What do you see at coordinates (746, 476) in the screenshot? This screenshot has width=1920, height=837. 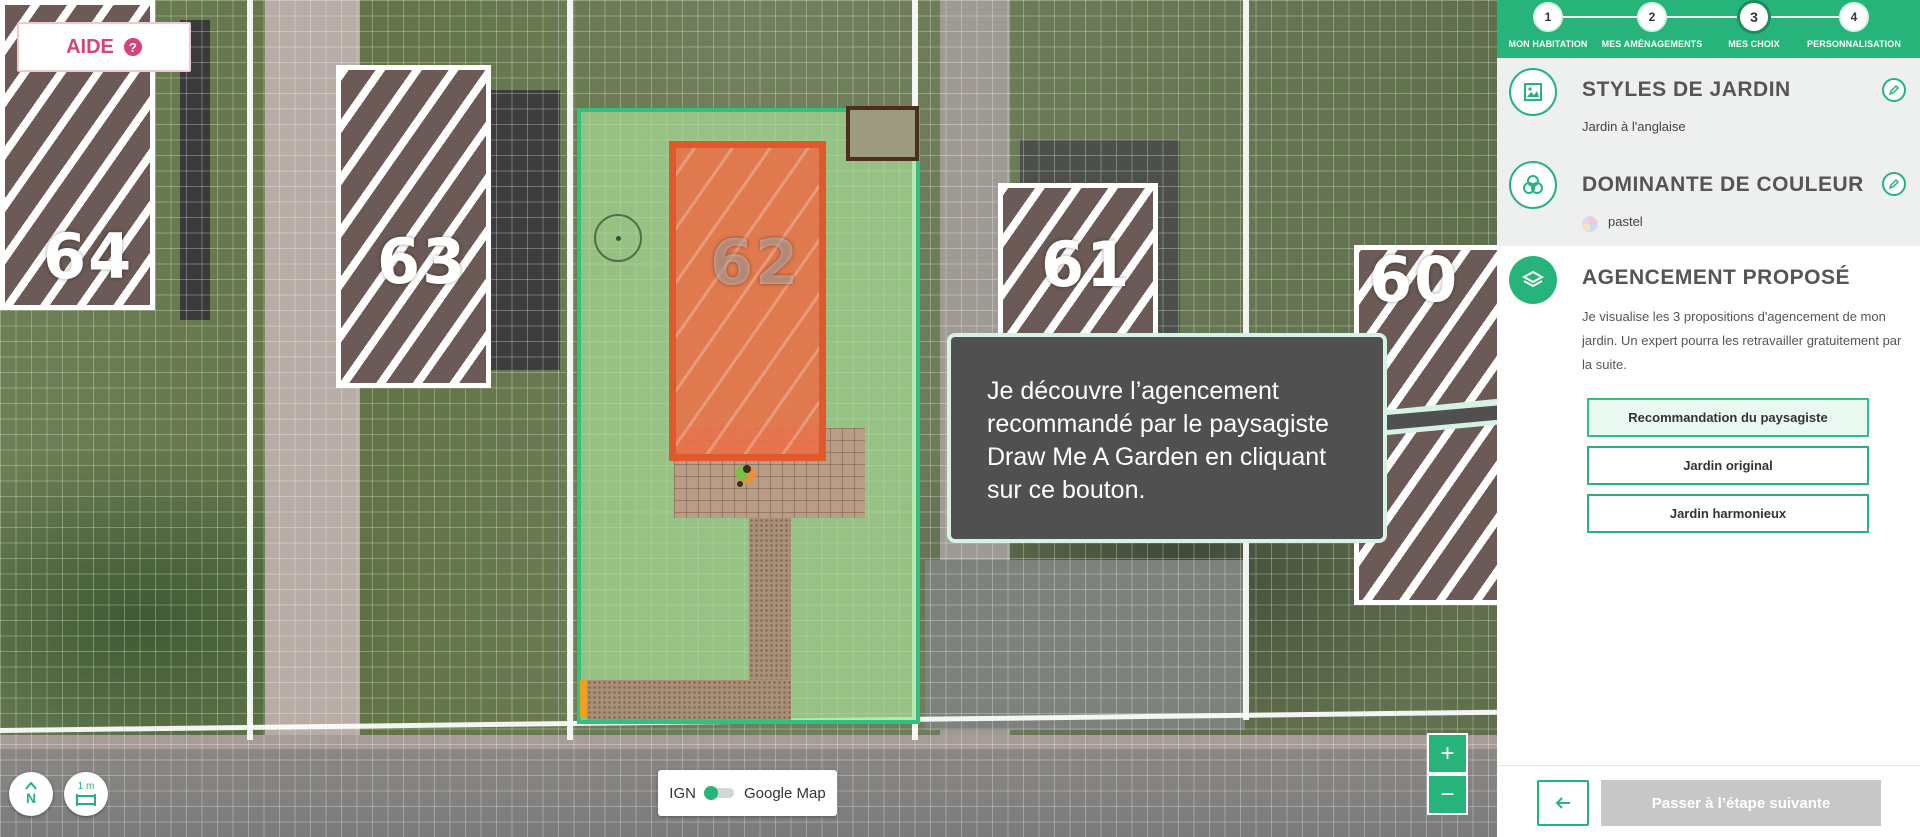 I see `person-icon` at bounding box center [746, 476].